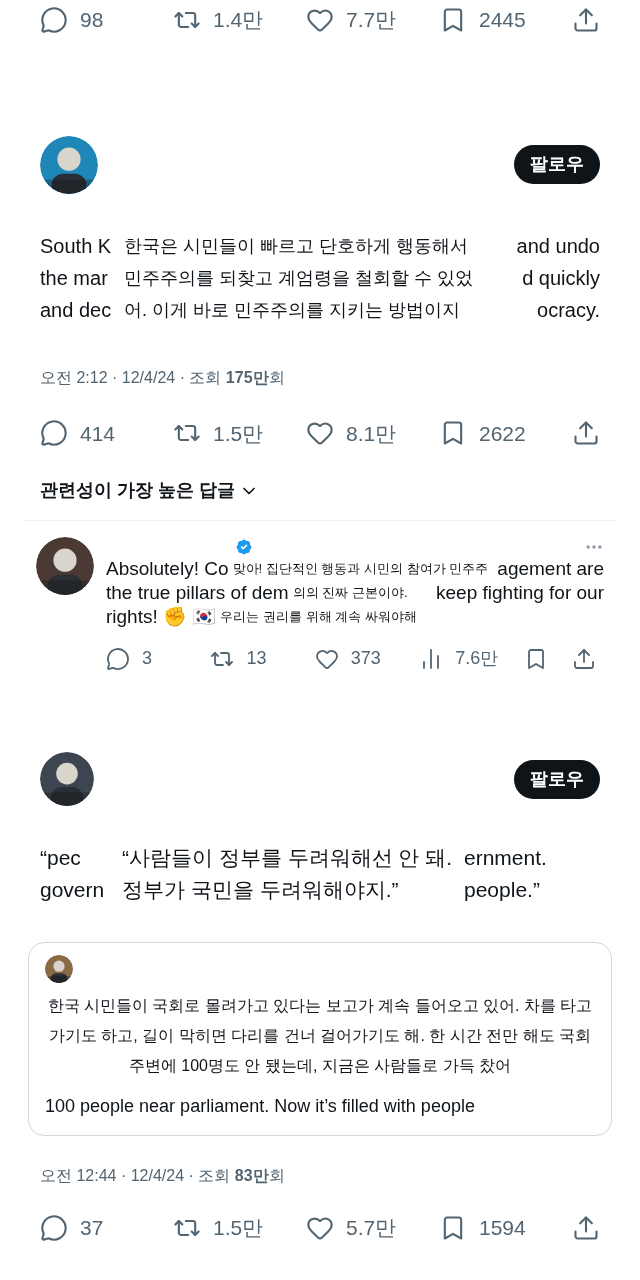 The image size is (640, 1280). Describe the element at coordinates (244, 547) in the screenshot. I see `verified-icon` at that location.